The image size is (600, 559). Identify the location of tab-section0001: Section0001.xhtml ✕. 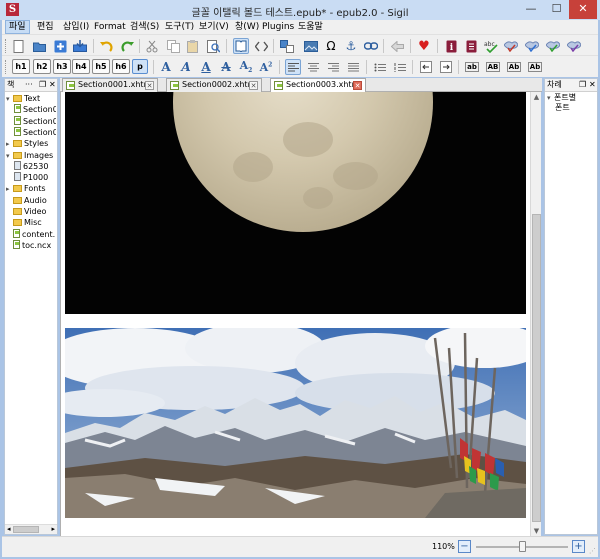
(110, 85).